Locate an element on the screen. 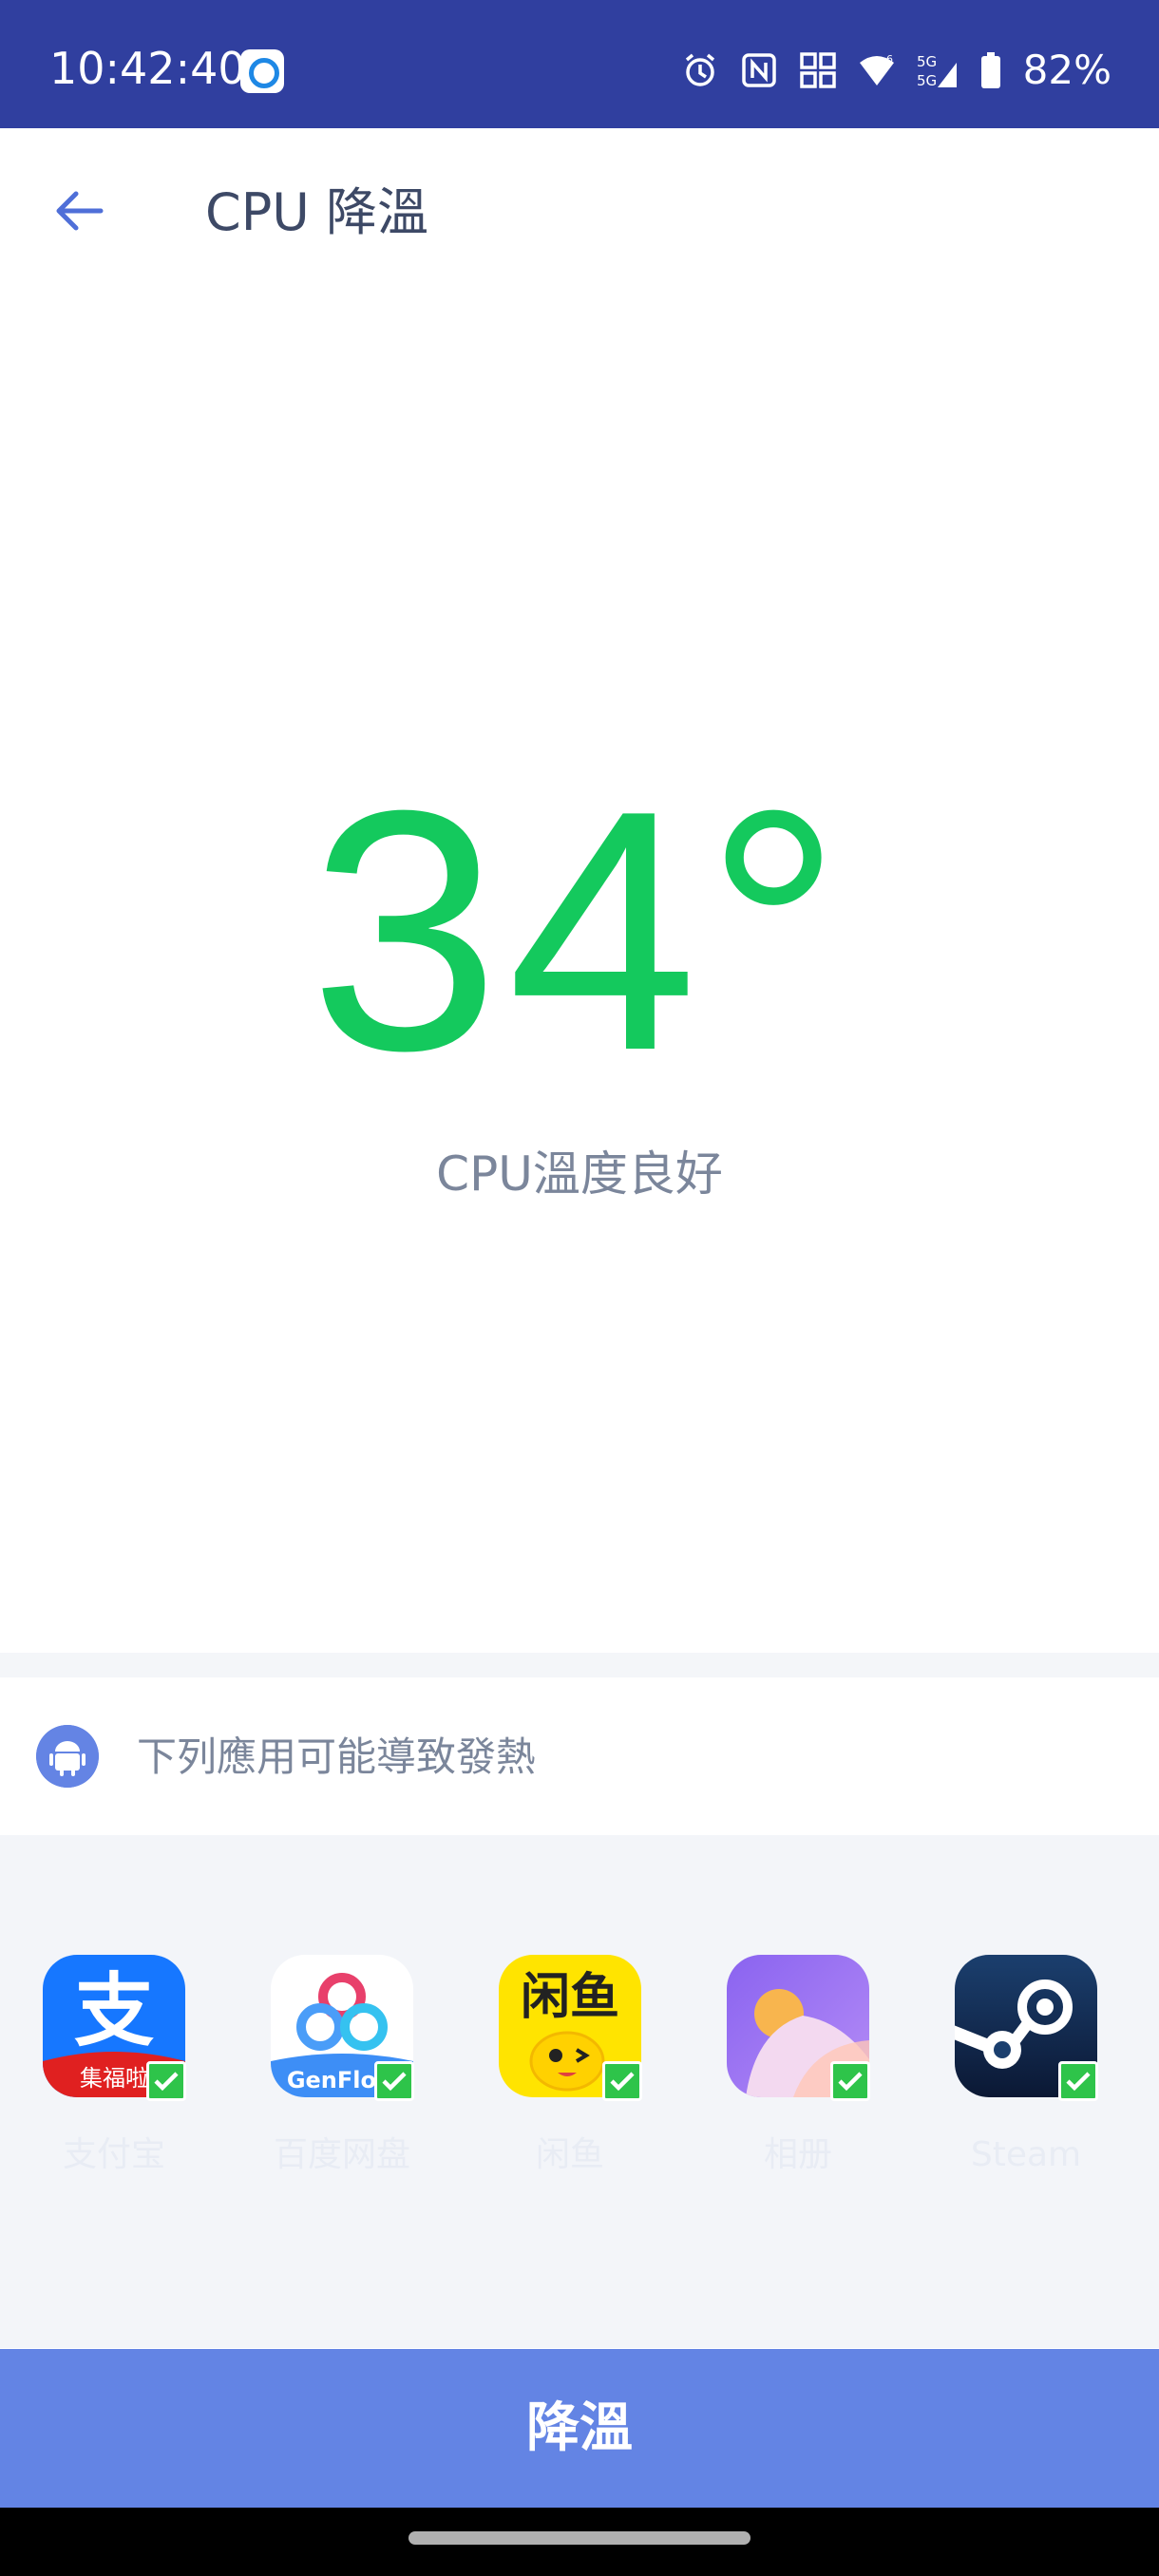  app-item-xianyu: 闲鱼 闲鱼 is located at coordinates (570, 2069).